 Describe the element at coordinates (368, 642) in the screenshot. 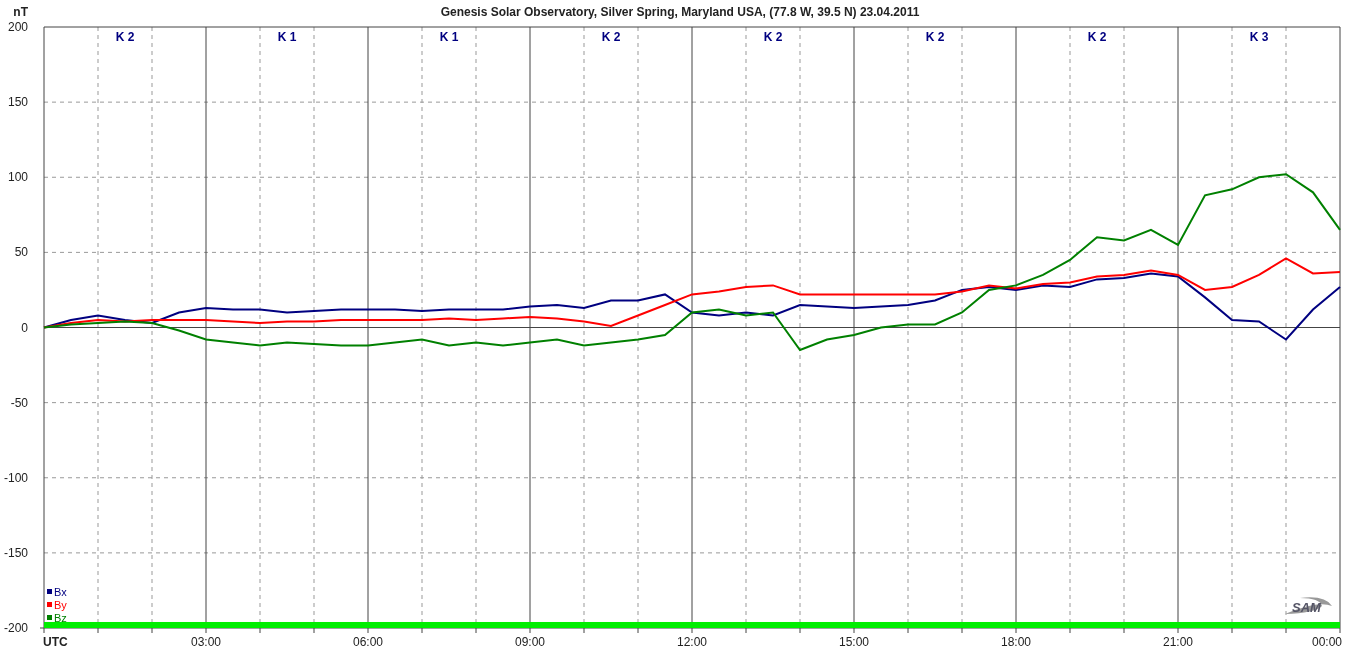

I see `x-tick-label: 06:00` at that location.